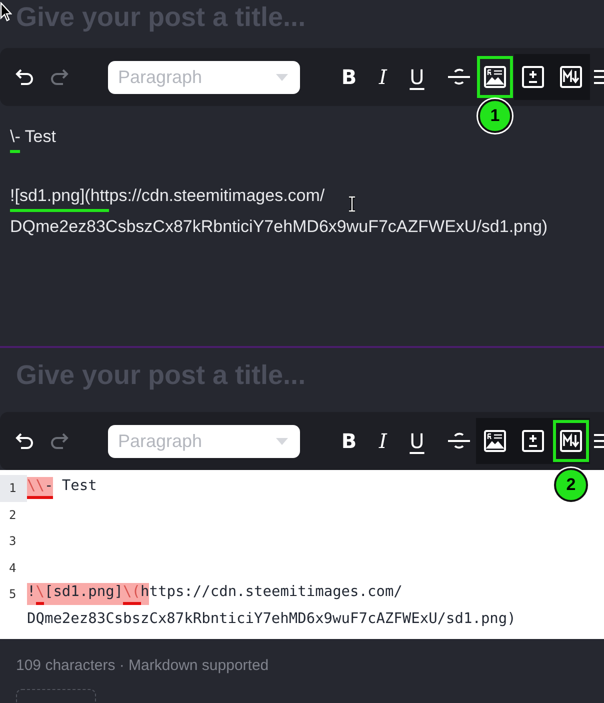 This screenshot has width=604, height=703. What do you see at coordinates (271, 619) in the screenshot?
I see `code-line: DQme2ez83CsbszCx87kRbnticiY7ehMD6x9wuF7cAZFWExU/sd1.png)` at bounding box center [271, 619].